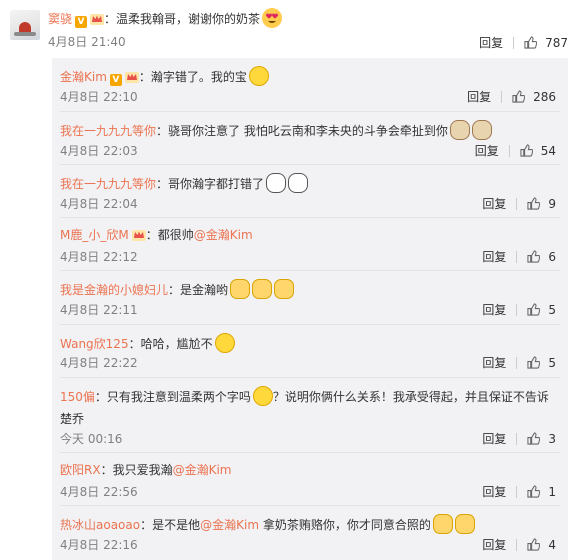 This screenshot has height=560, width=576. What do you see at coordinates (99, 545) in the screenshot?
I see `reply-time: 4月8日 22:16` at bounding box center [99, 545].